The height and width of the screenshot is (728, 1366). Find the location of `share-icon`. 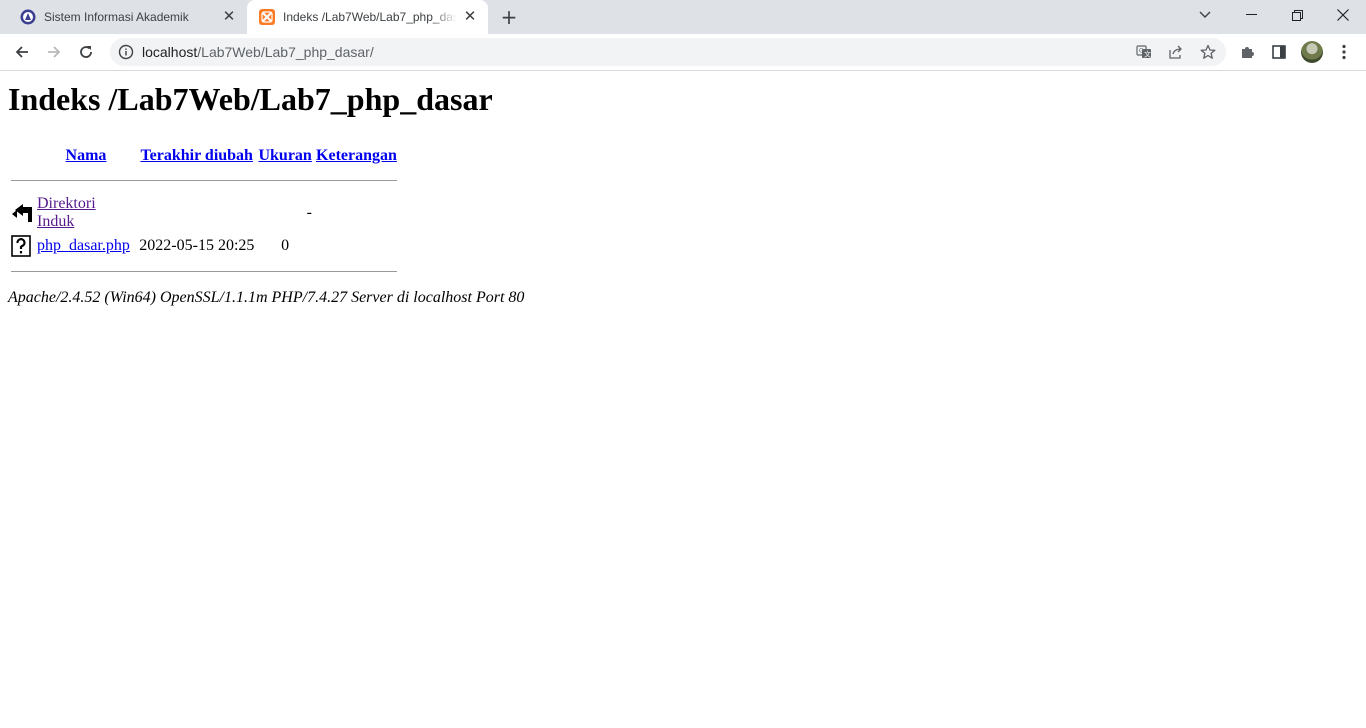

share-icon is located at coordinates (1176, 52).